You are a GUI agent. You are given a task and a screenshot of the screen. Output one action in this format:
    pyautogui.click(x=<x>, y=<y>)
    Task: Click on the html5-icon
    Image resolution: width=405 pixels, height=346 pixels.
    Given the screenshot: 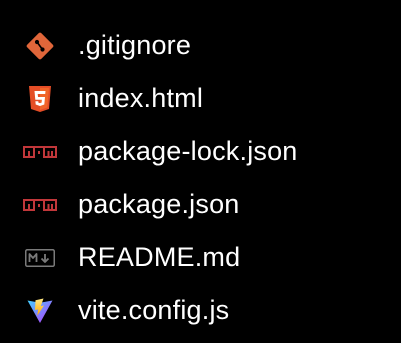 What is the action you would take?
    pyautogui.click(x=40, y=99)
    